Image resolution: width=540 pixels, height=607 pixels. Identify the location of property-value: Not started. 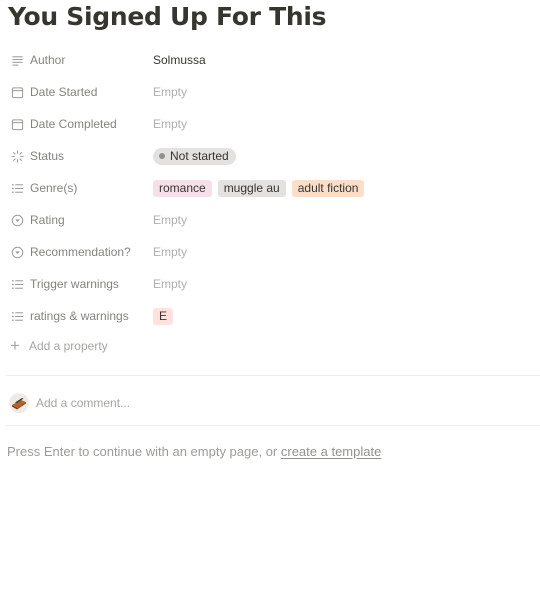
(194, 156).